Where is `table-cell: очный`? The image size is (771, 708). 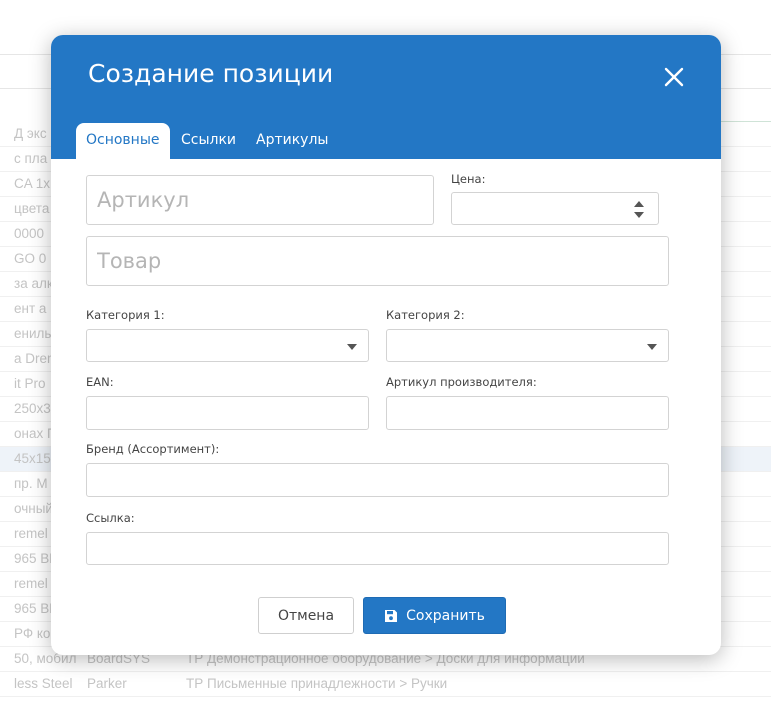
table-cell: очный is located at coordinates (33, 508).